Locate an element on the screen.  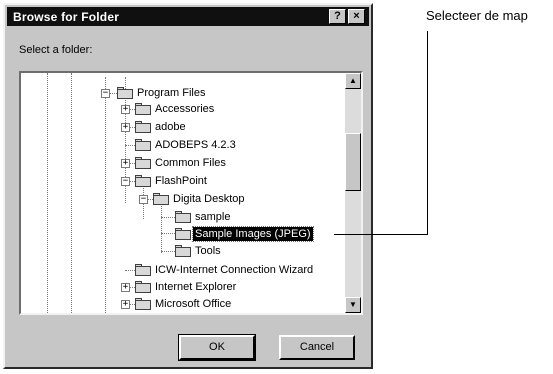
scroll-thumb is located at coordinates (353, 162).